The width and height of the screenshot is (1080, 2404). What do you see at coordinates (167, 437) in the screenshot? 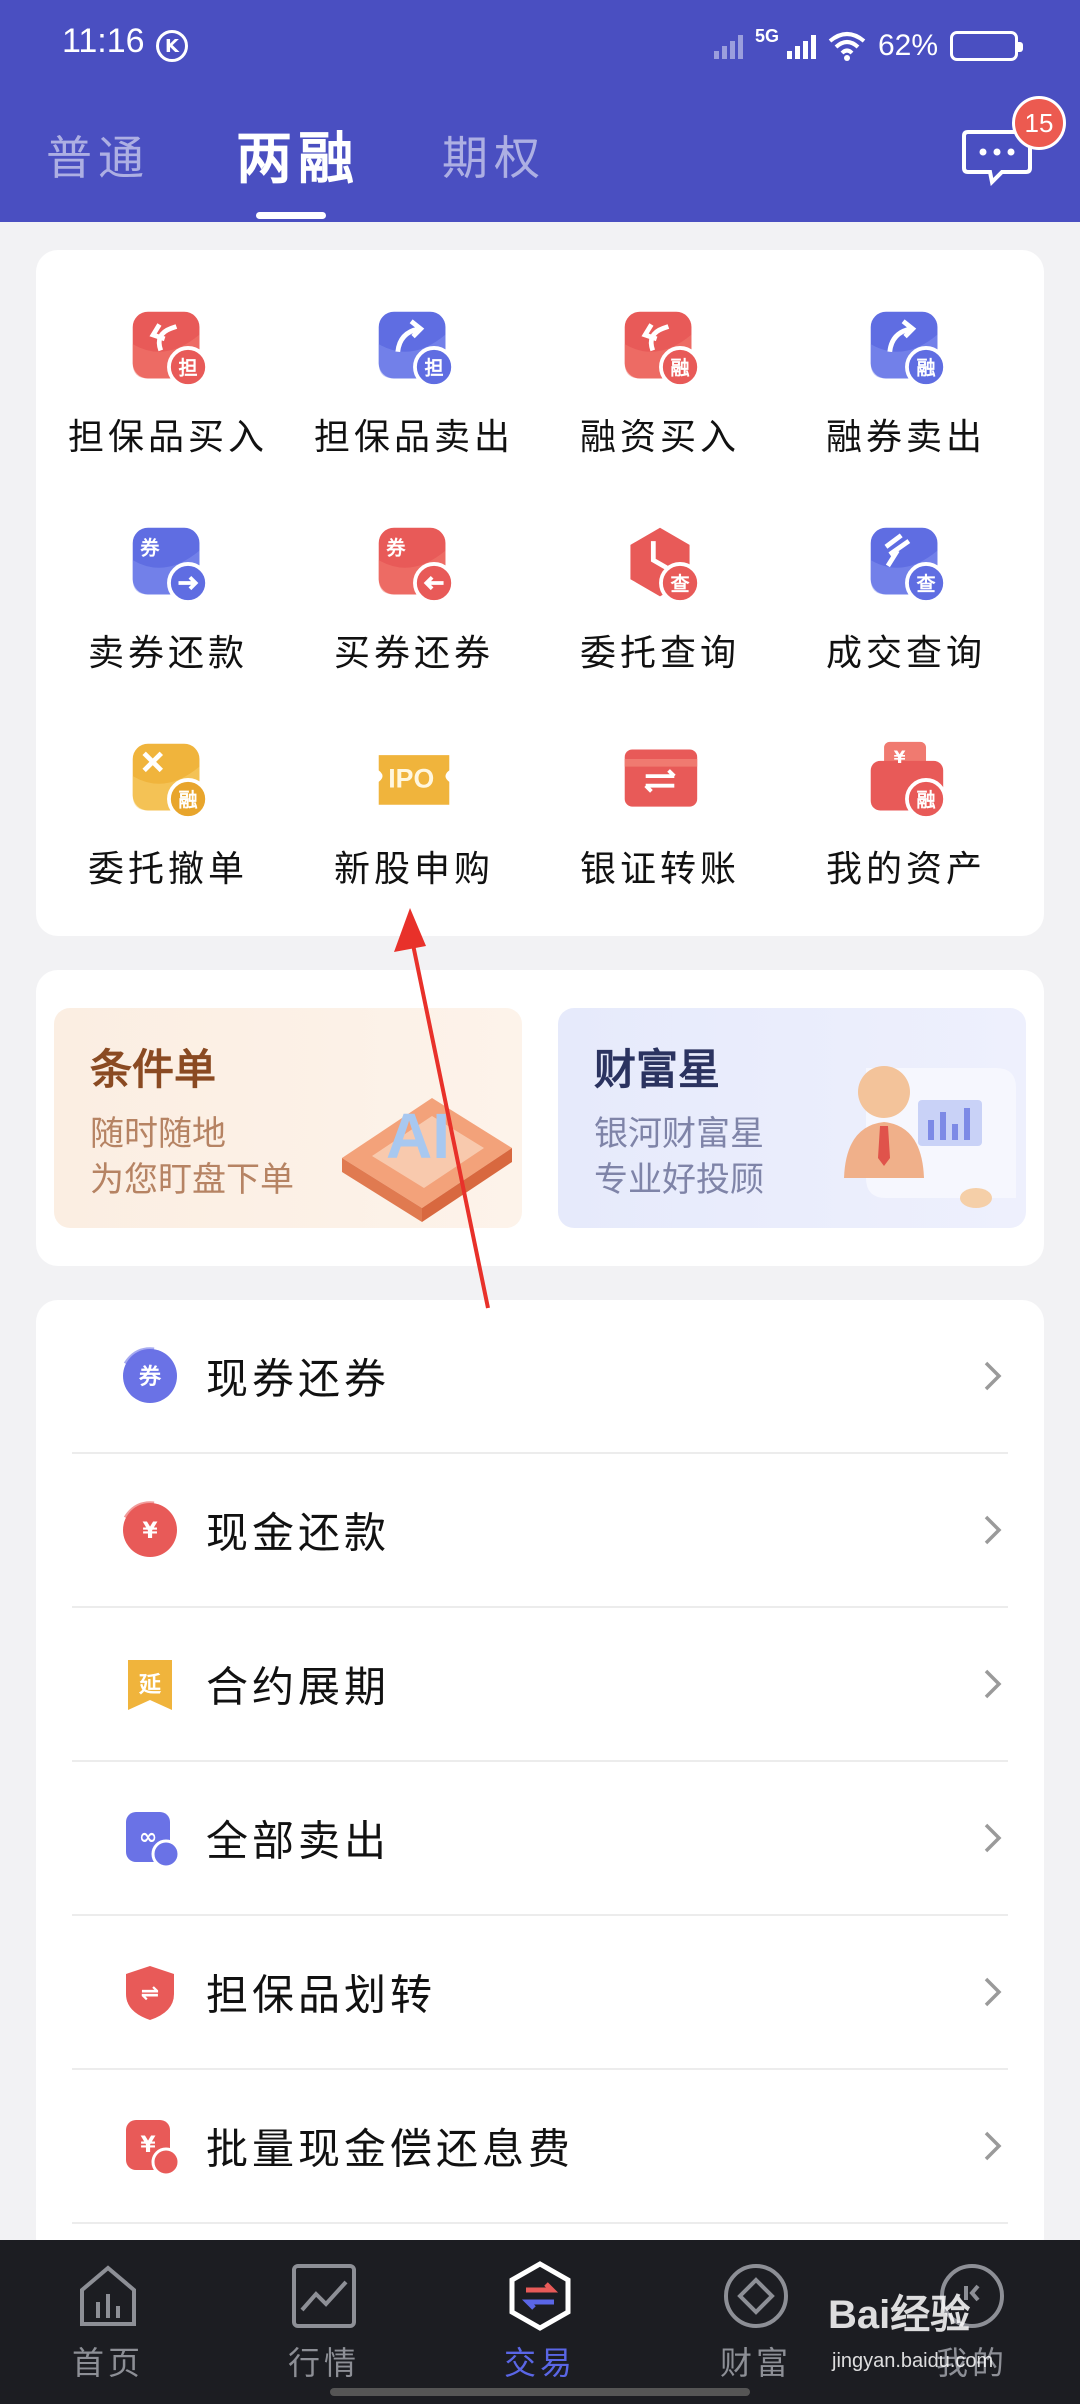
I see `grid-item-label: 担保品买入` at bounding box center [167, 437].